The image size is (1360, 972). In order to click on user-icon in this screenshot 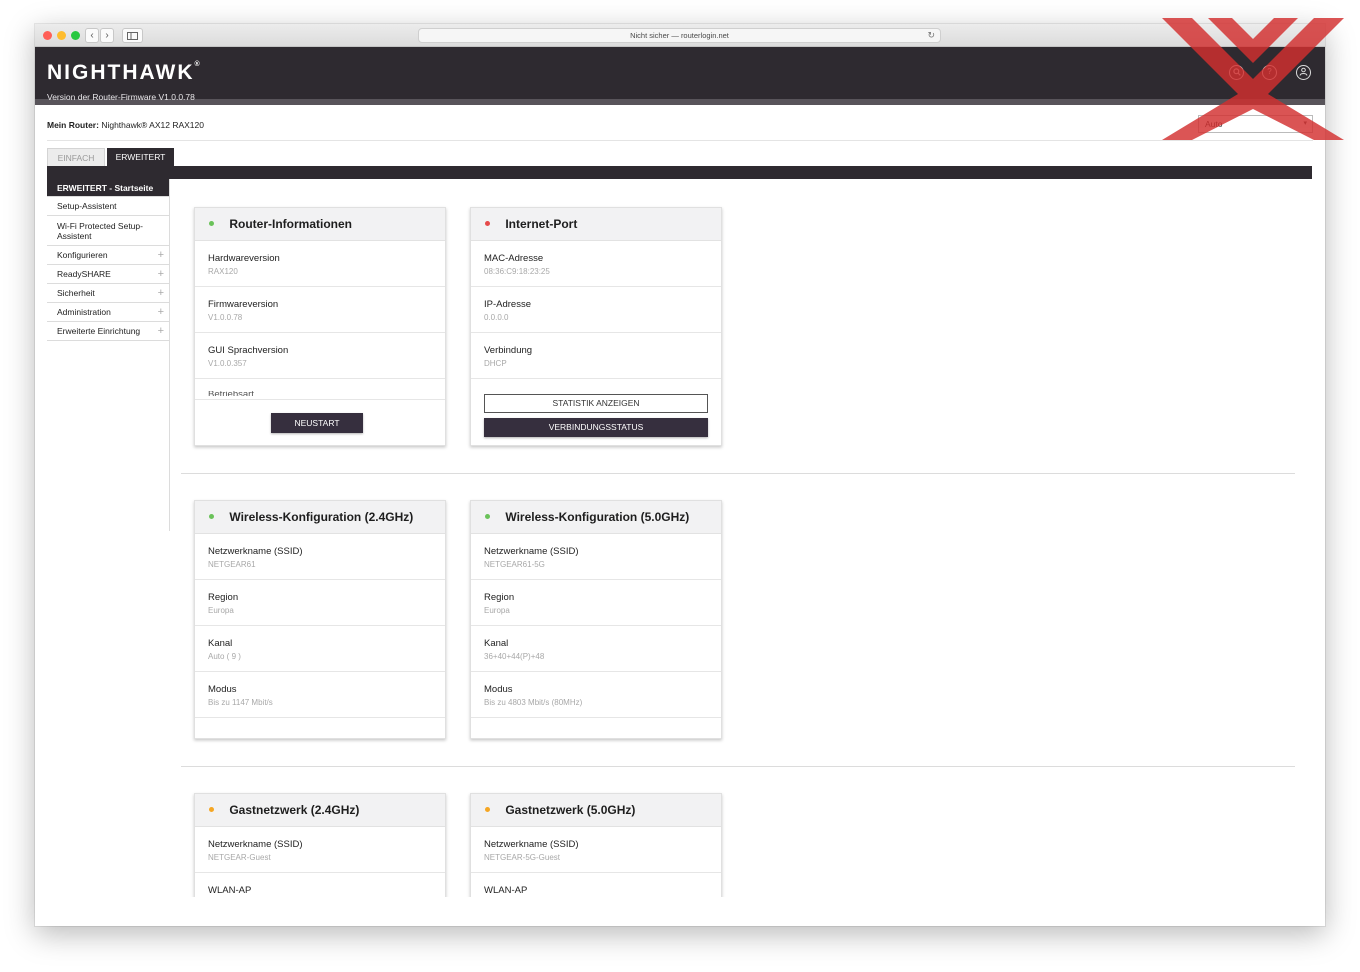, I will do `click(1303, 72)`.